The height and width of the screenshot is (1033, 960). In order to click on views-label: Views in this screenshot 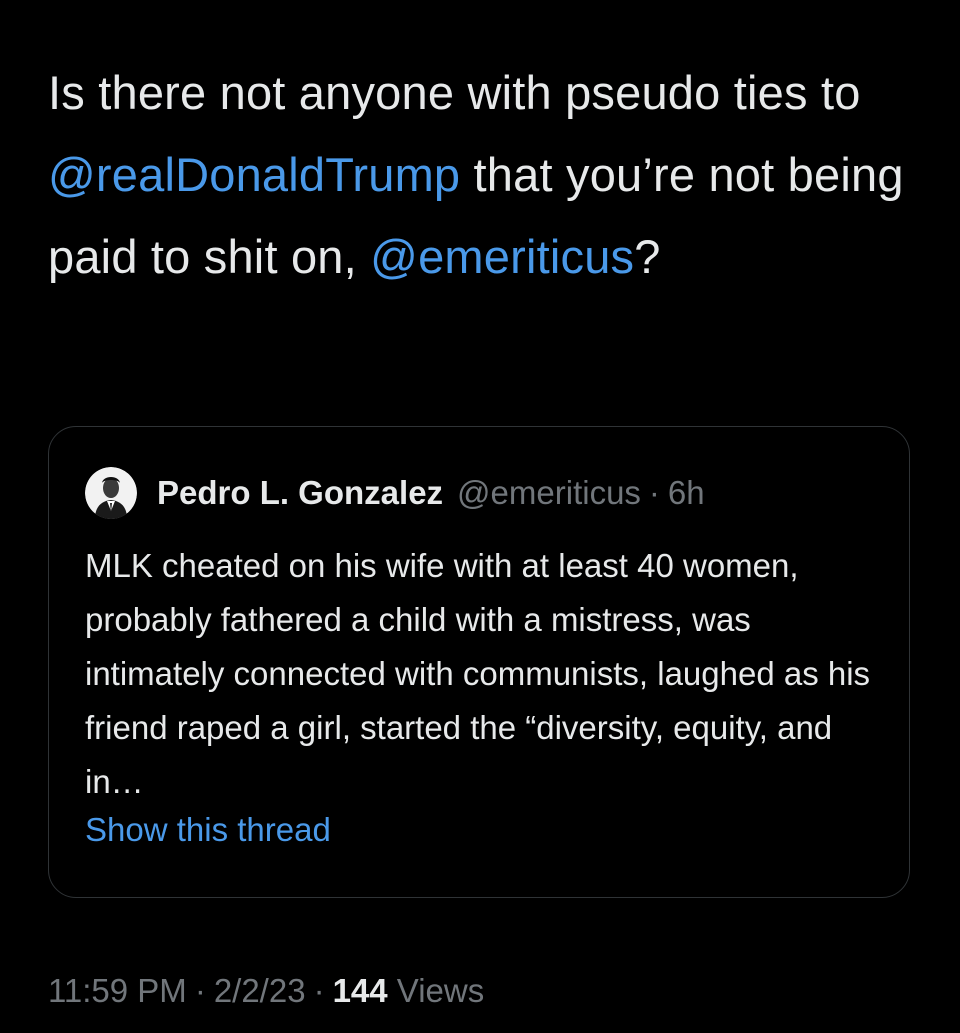, I will do `click(440, 990)`.